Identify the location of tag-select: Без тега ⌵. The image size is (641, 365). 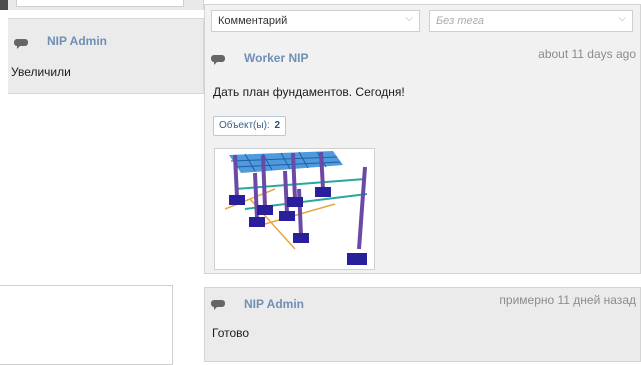
(531, 21).